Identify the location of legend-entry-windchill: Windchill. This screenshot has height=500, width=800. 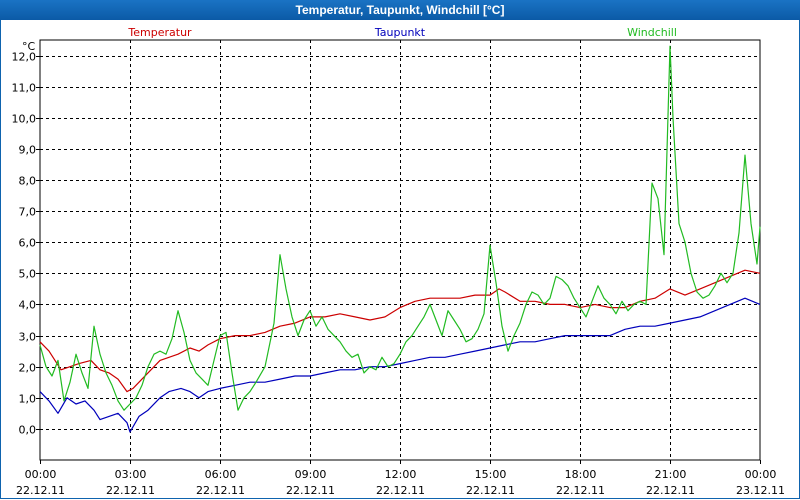
(652, 32).